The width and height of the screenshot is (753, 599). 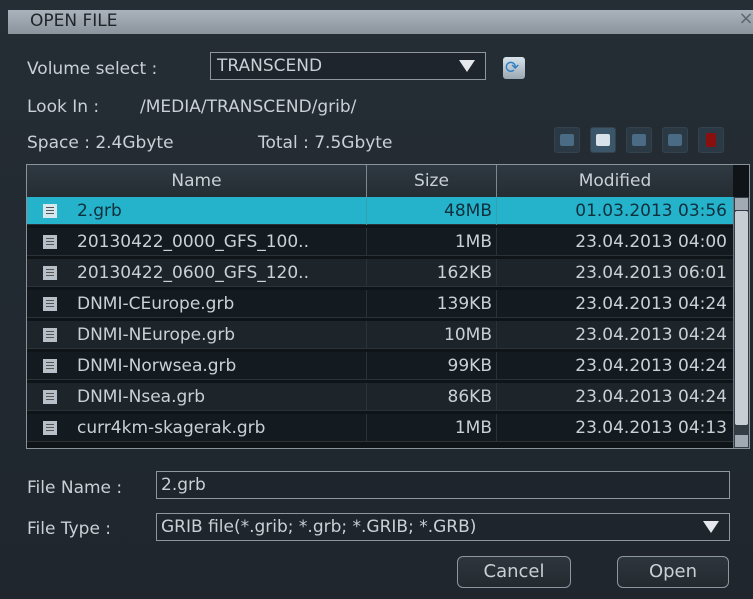 I want to click on refresh-button: ⟳, so click(x=514, y=68).